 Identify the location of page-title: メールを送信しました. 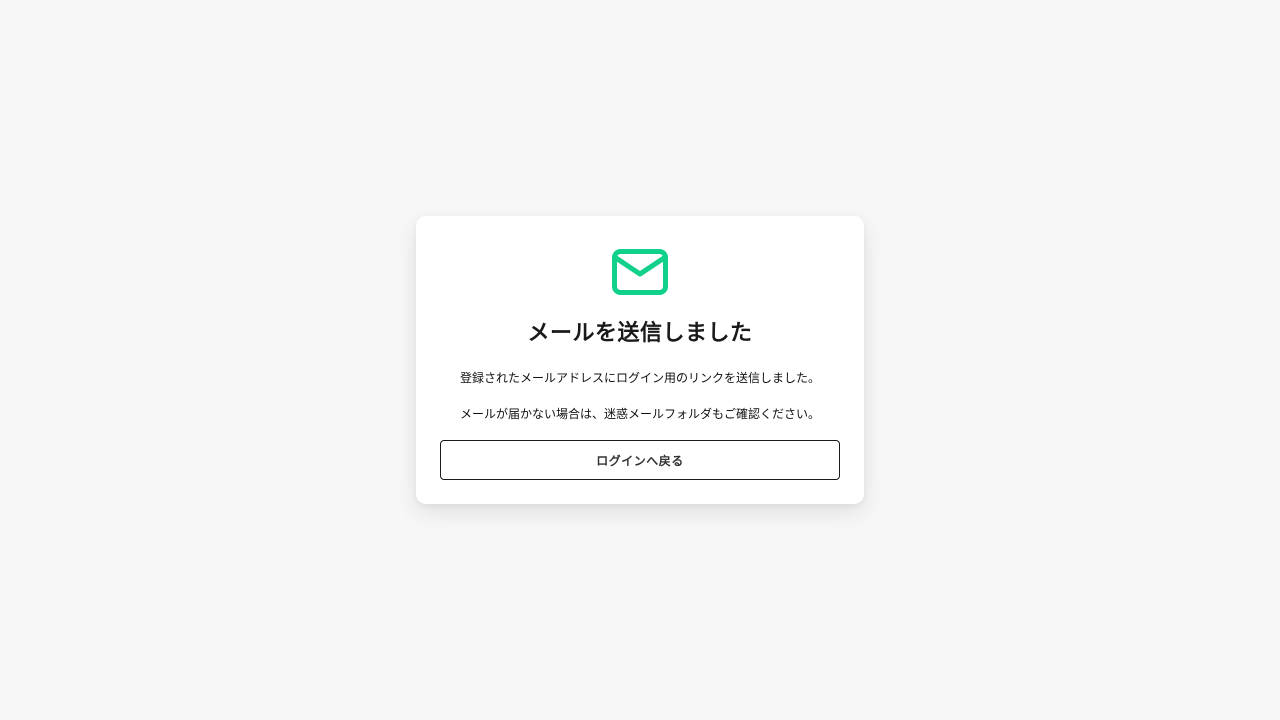
(640, 333).